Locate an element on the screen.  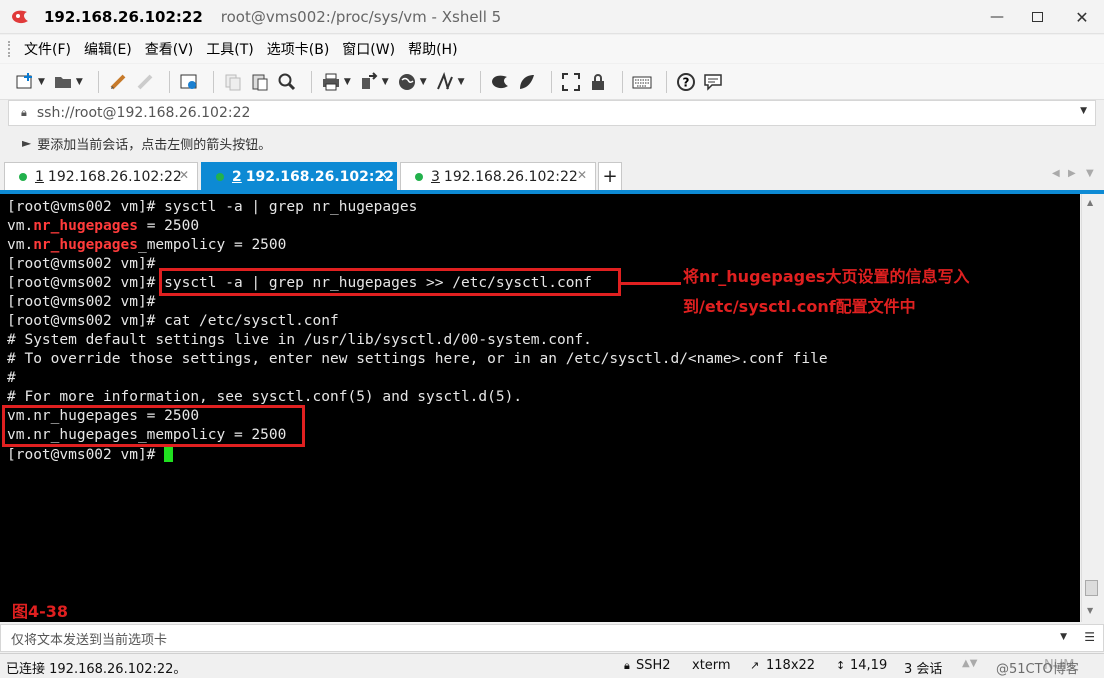
tab-label: 192.168.26.102:22 is located at coordinates (319, 176).